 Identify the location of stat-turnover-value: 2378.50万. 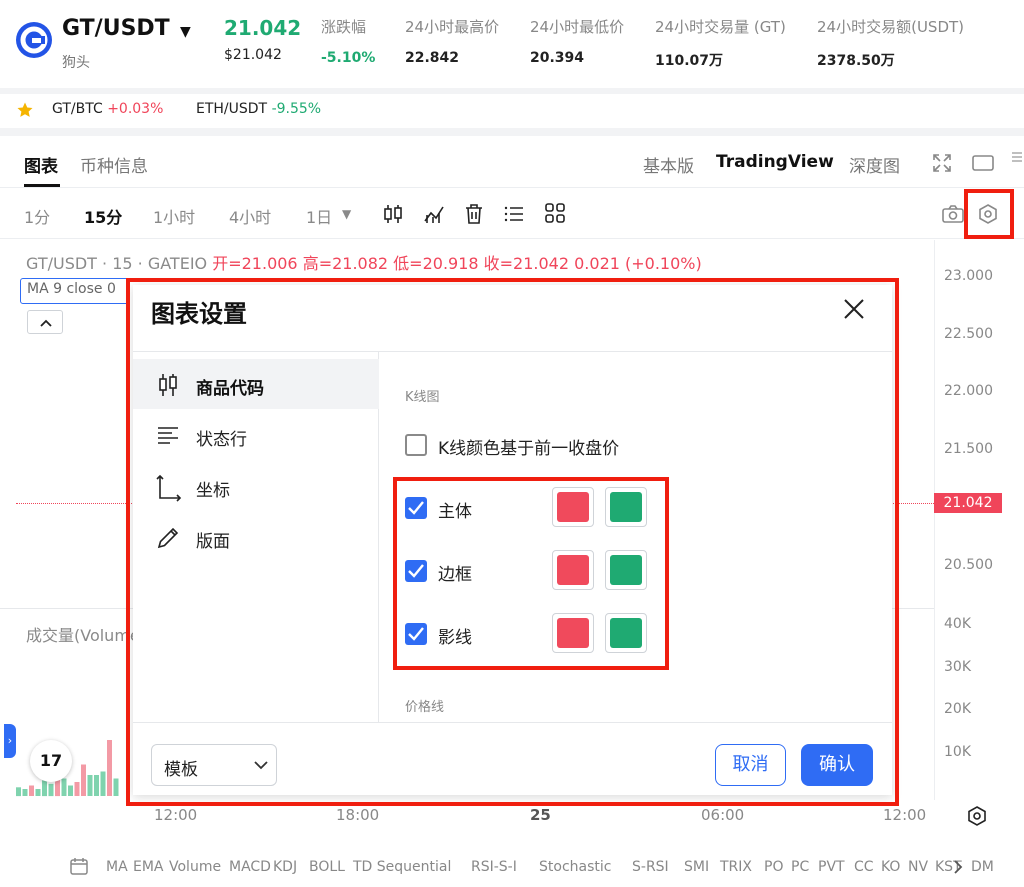
(856, 61).